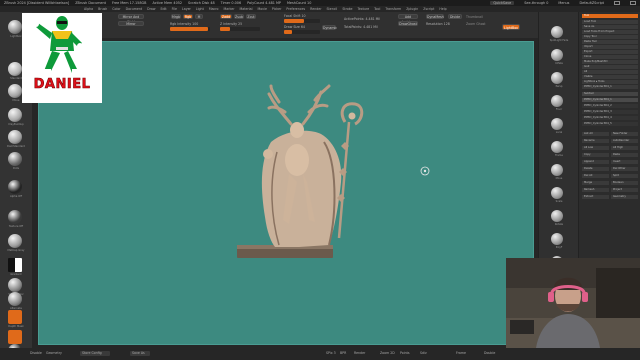  Describe the element at coordinates (610, 82) in the screenshot. I see `tool-row: Lightbox ▸ Tools` at that location.